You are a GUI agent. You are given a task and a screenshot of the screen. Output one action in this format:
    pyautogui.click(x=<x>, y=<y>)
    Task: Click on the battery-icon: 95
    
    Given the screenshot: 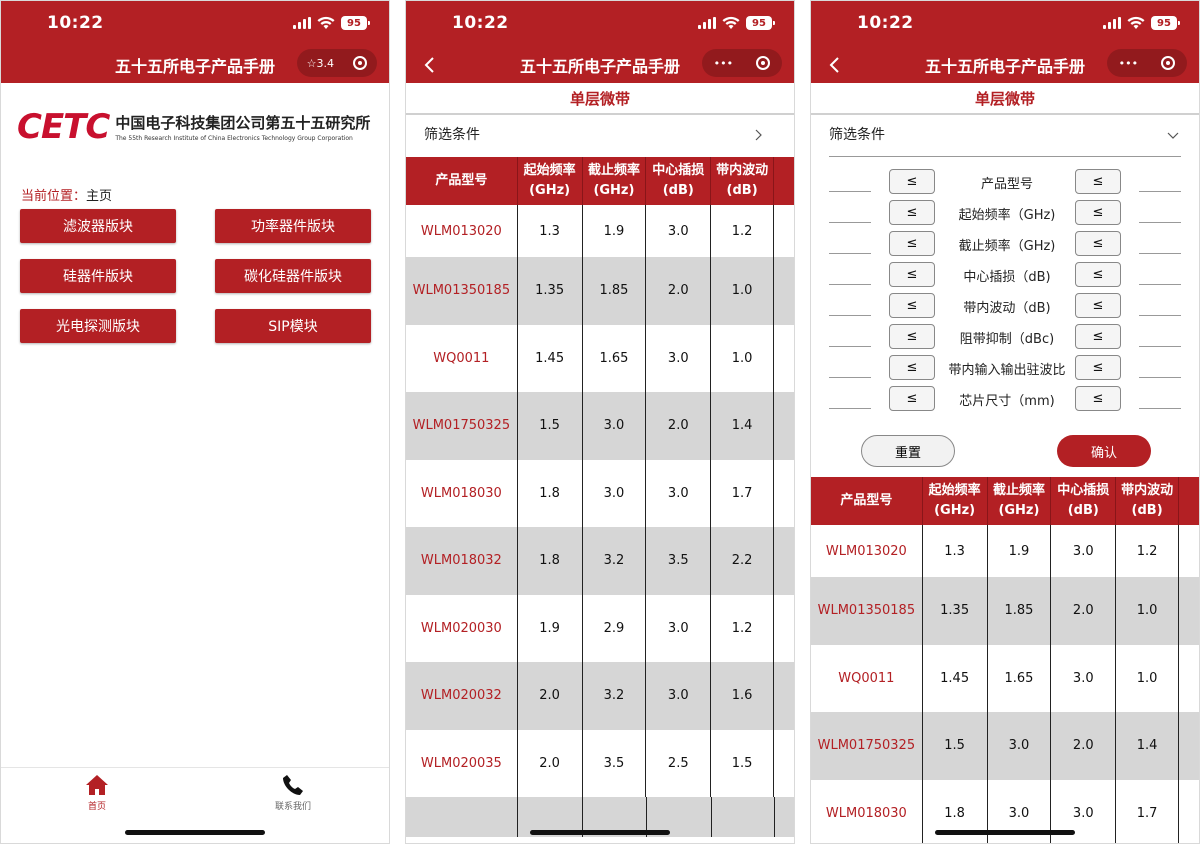 What is the action you would take?
    pyautogui.click(x=760, y=23)
    